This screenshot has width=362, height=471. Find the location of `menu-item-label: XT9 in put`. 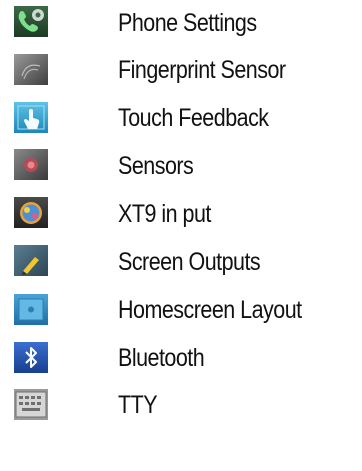

menu-item-label: XT9 in put is located at coordinates (164, 214).